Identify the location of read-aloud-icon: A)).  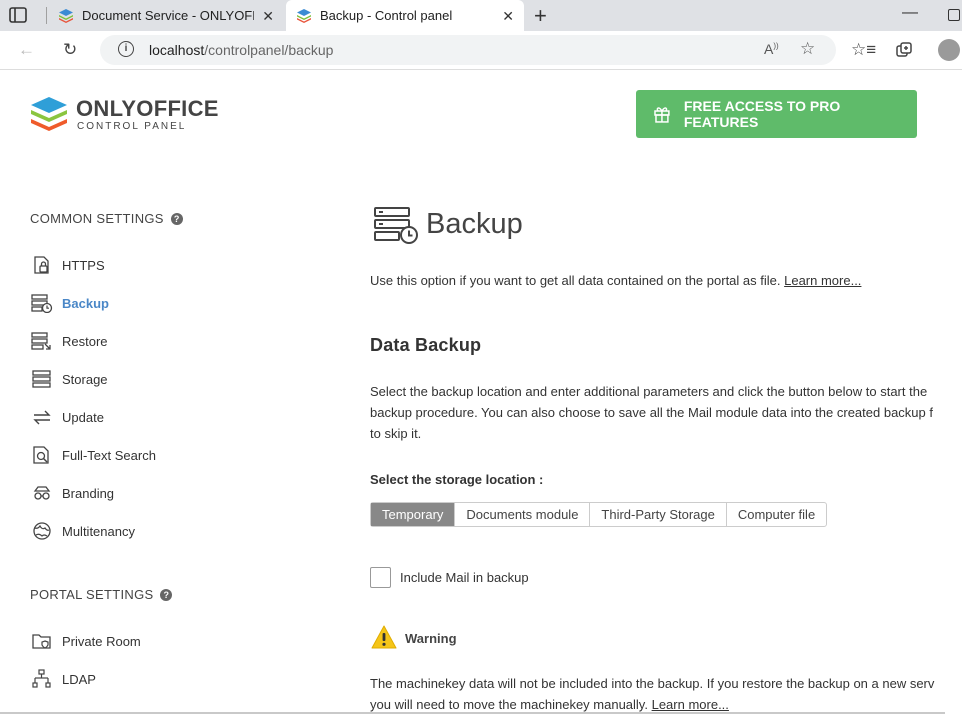
(771, 49).